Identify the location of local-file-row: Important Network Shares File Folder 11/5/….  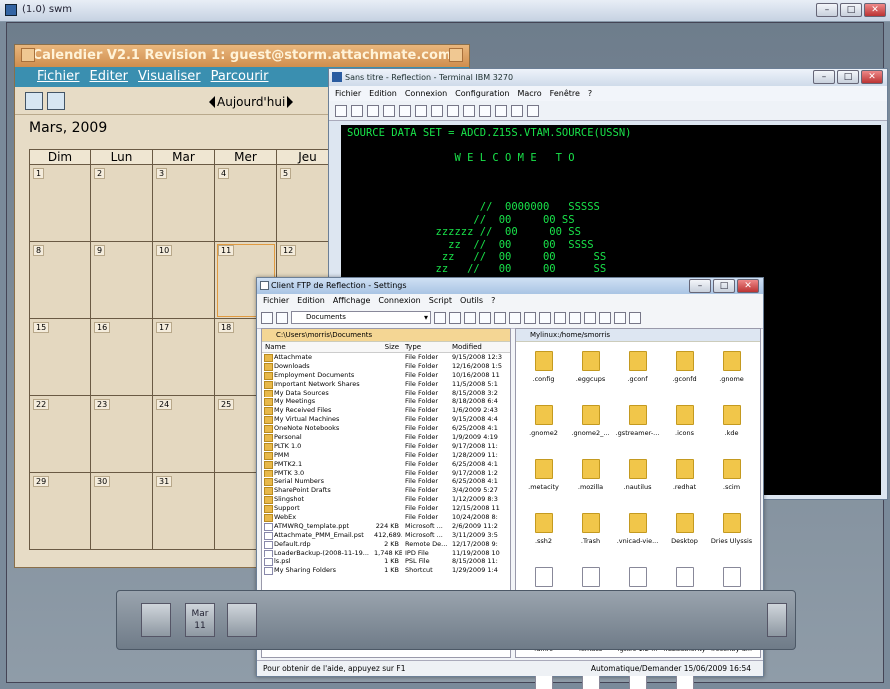
(386, 384).